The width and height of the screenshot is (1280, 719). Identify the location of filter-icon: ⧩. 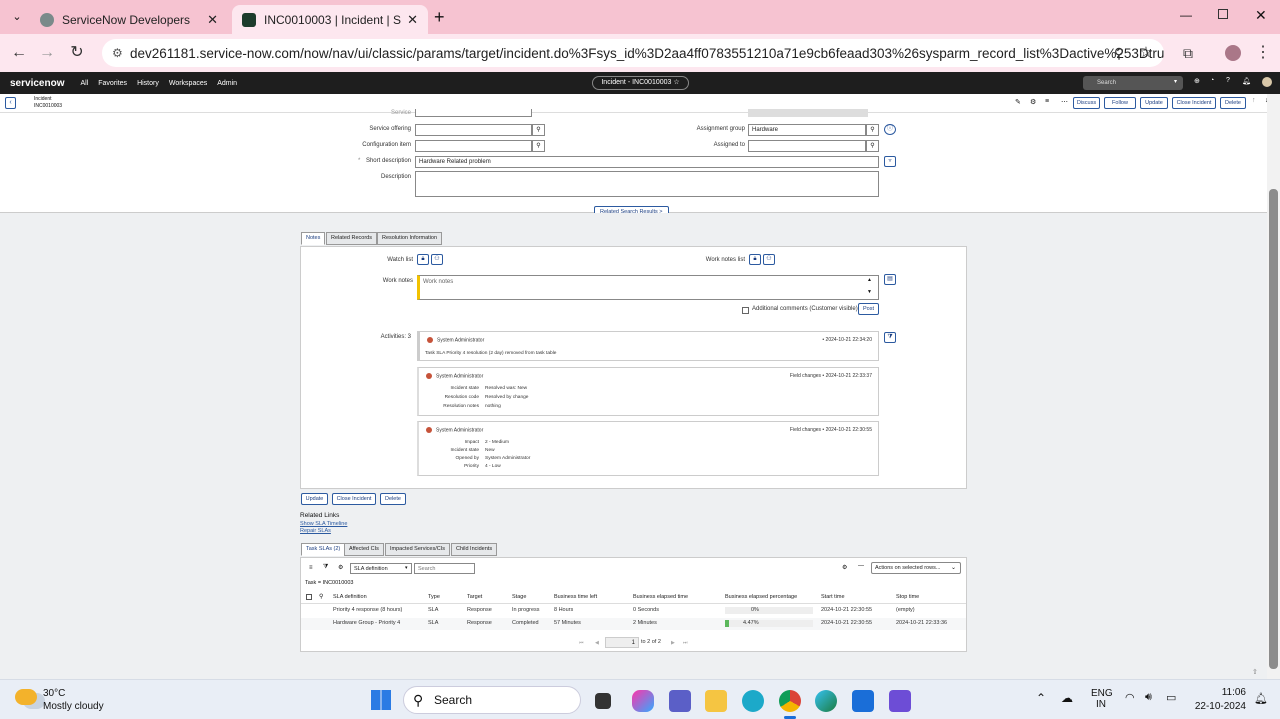
(325, 567).